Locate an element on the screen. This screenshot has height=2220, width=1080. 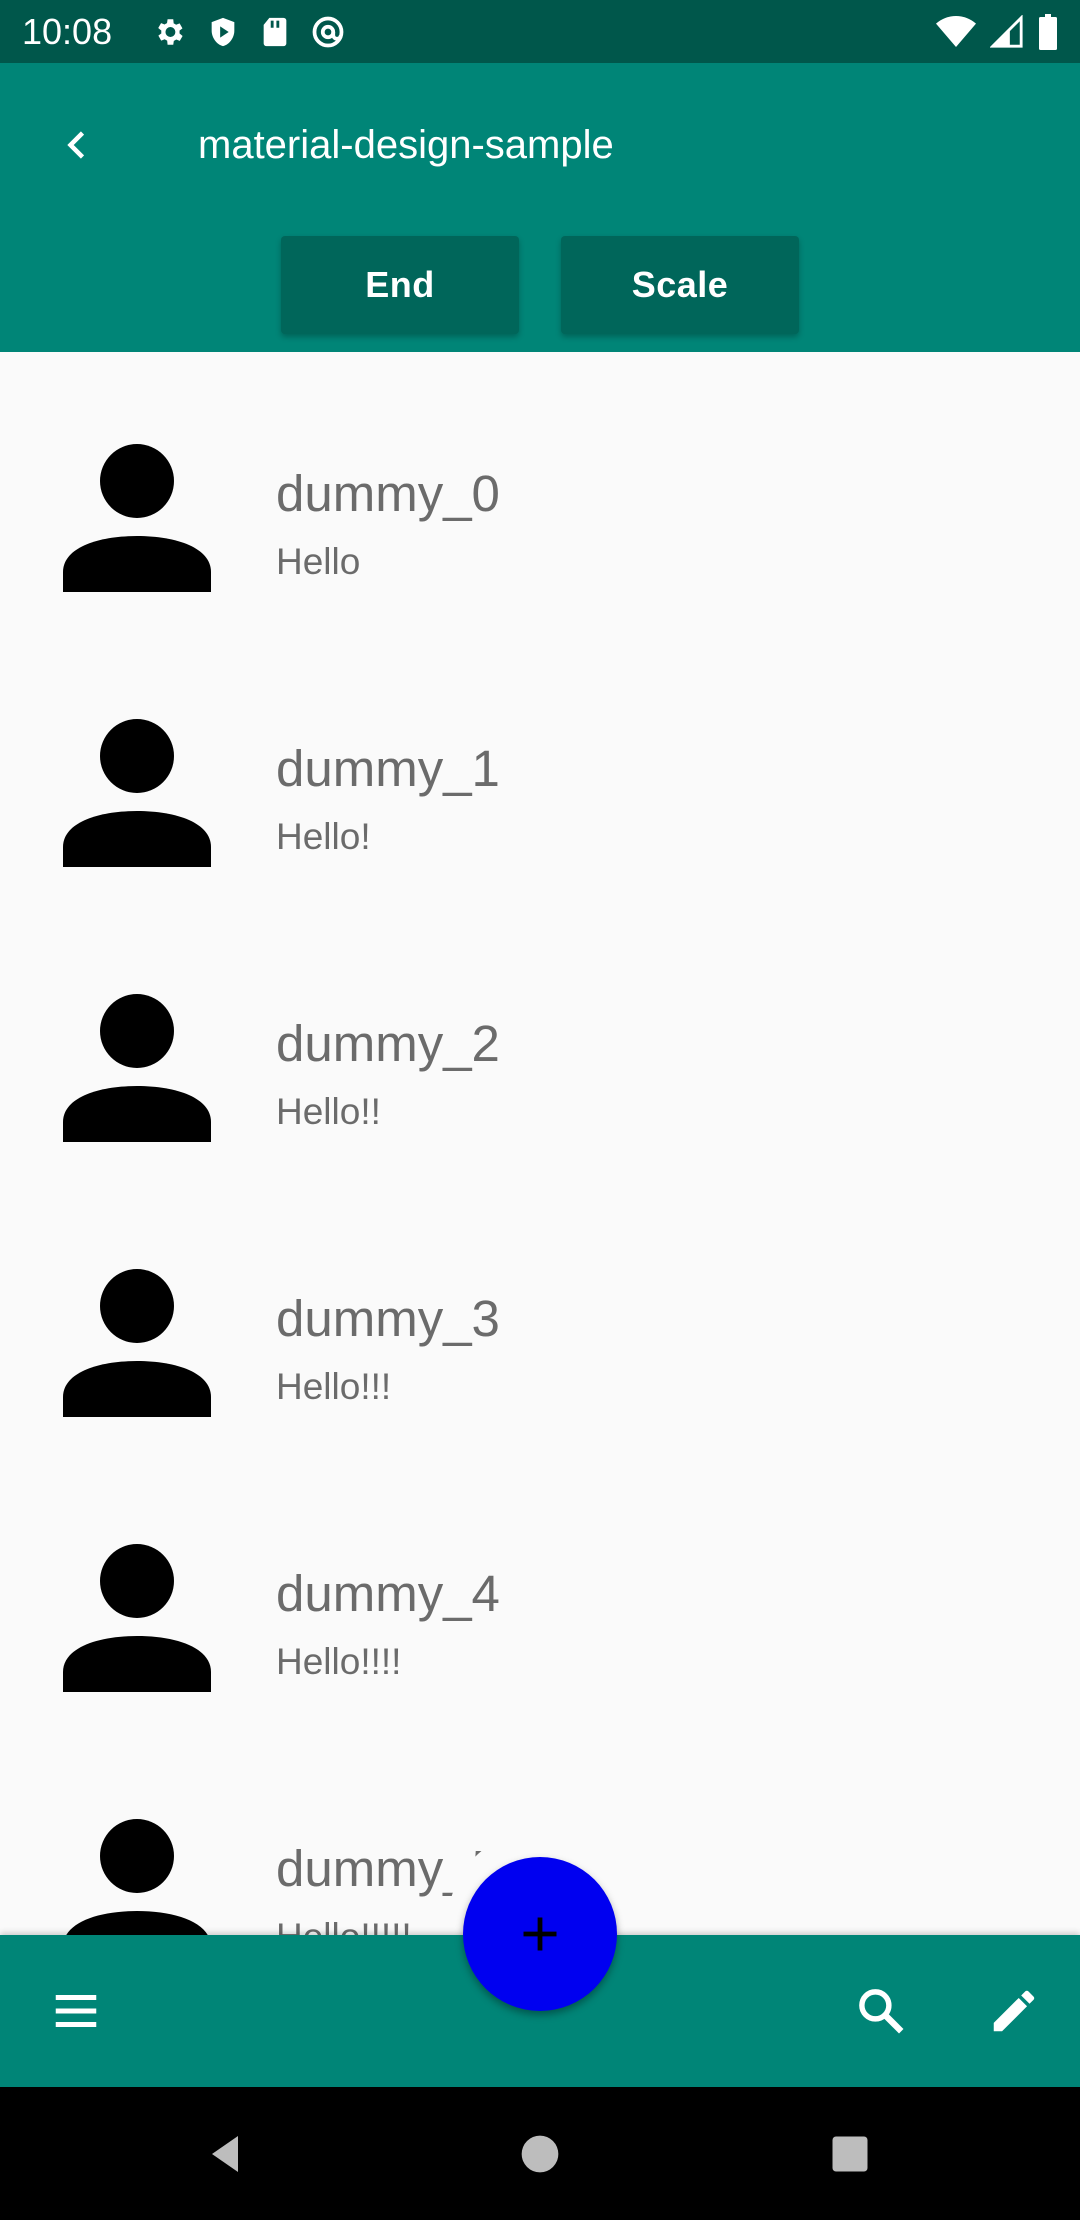
nav-back-icon is located at coordinates (225, 2154).